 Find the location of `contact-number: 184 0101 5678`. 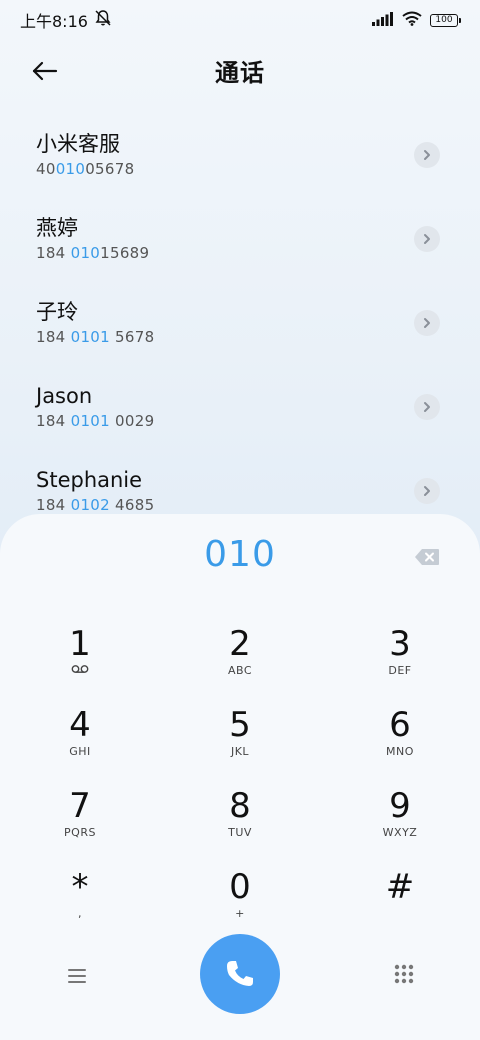

contact-number: 184 0101 5678 is located at coordinates (95, 337).